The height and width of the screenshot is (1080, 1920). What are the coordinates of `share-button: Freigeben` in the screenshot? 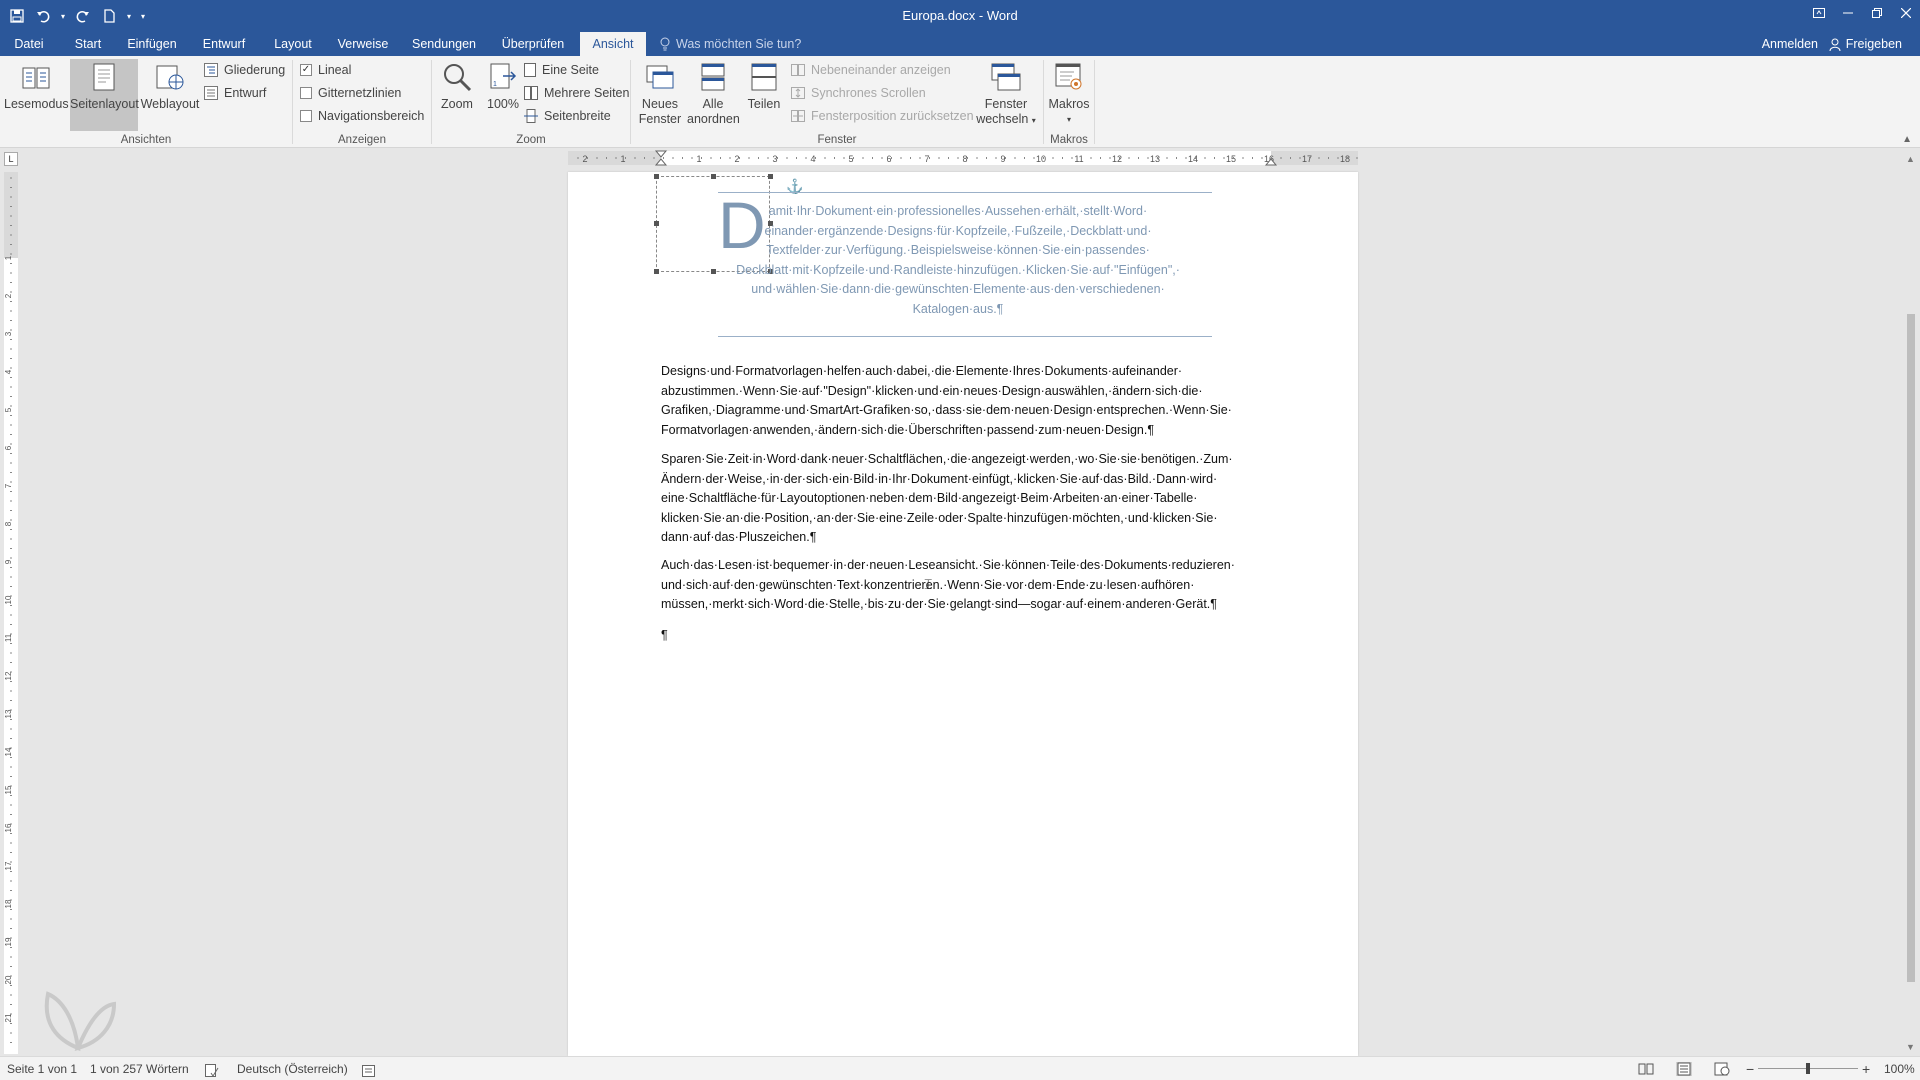 It's located at (1865, 44).